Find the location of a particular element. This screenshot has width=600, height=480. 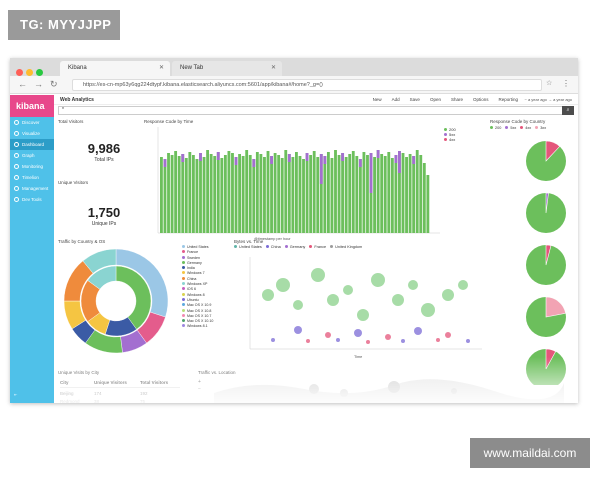

sidebar-item-graph: Graph is located at coordinates (32, 155).